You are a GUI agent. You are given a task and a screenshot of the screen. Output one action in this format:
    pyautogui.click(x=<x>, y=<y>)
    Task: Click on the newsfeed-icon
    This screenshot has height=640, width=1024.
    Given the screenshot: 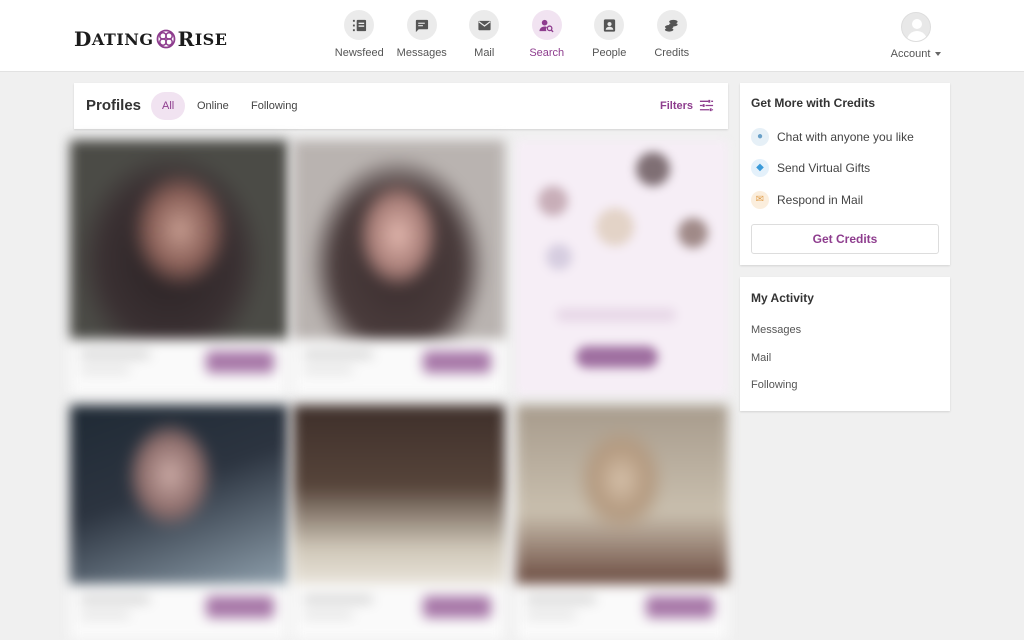 What is the action you would take?
    pyautogui.click(x=359, y=25)
    